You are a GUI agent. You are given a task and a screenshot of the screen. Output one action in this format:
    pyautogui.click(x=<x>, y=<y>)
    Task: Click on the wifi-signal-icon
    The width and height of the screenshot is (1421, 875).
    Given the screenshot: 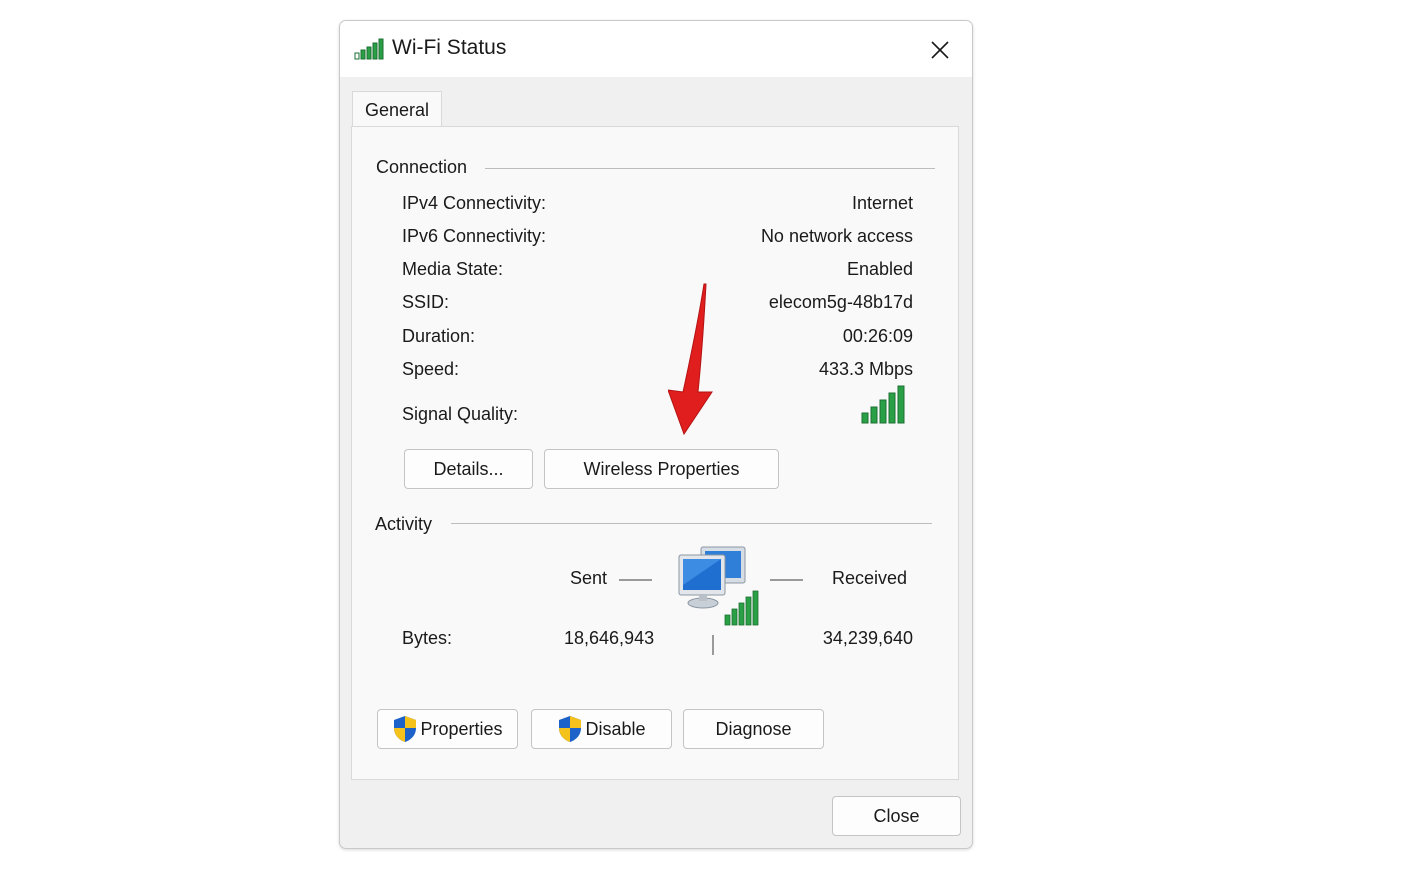 What is the action you would take?
    pyautogui.click(x=369, y=49)
    